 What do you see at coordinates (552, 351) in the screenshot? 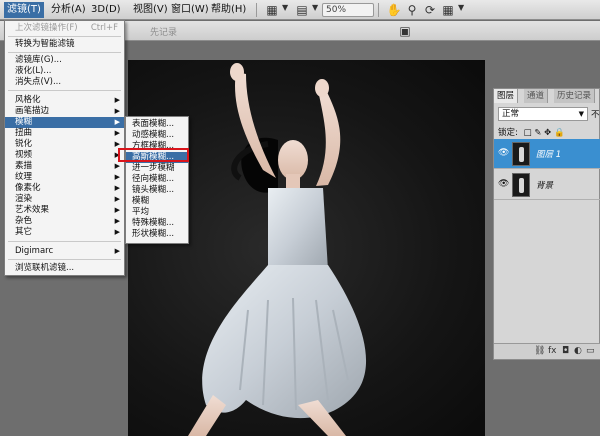
I see `layer-style-icon: fx` at bounding box center [552, 351].